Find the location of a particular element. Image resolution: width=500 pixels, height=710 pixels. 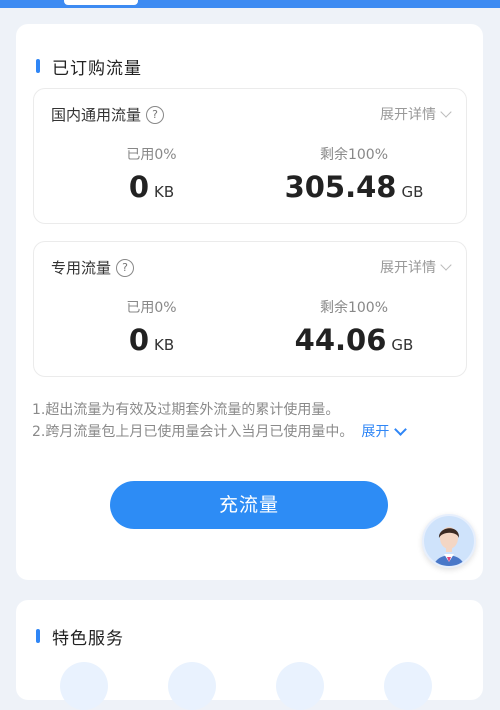

domestic-traffic-header: 国内通用流量 ? is located at coordinates (108, 114).